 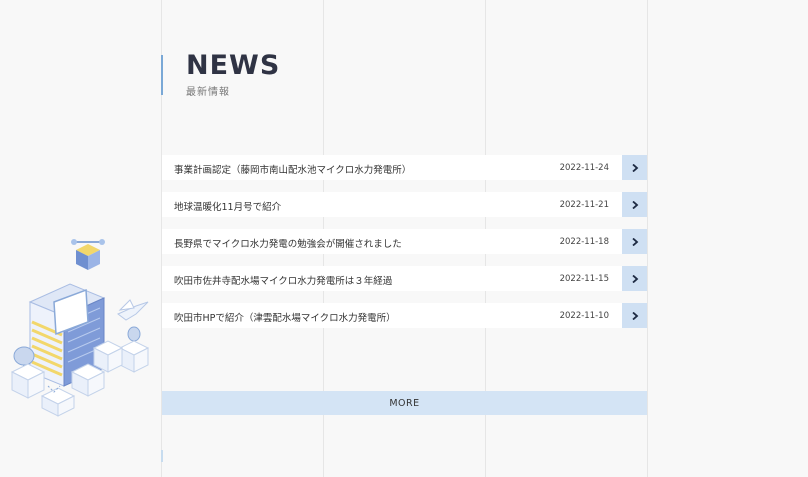 What do you see at coordinates (584, 168) in the screenshot?
I see `news-item-date: 2022-11-24` at bounding box center [584, 168].